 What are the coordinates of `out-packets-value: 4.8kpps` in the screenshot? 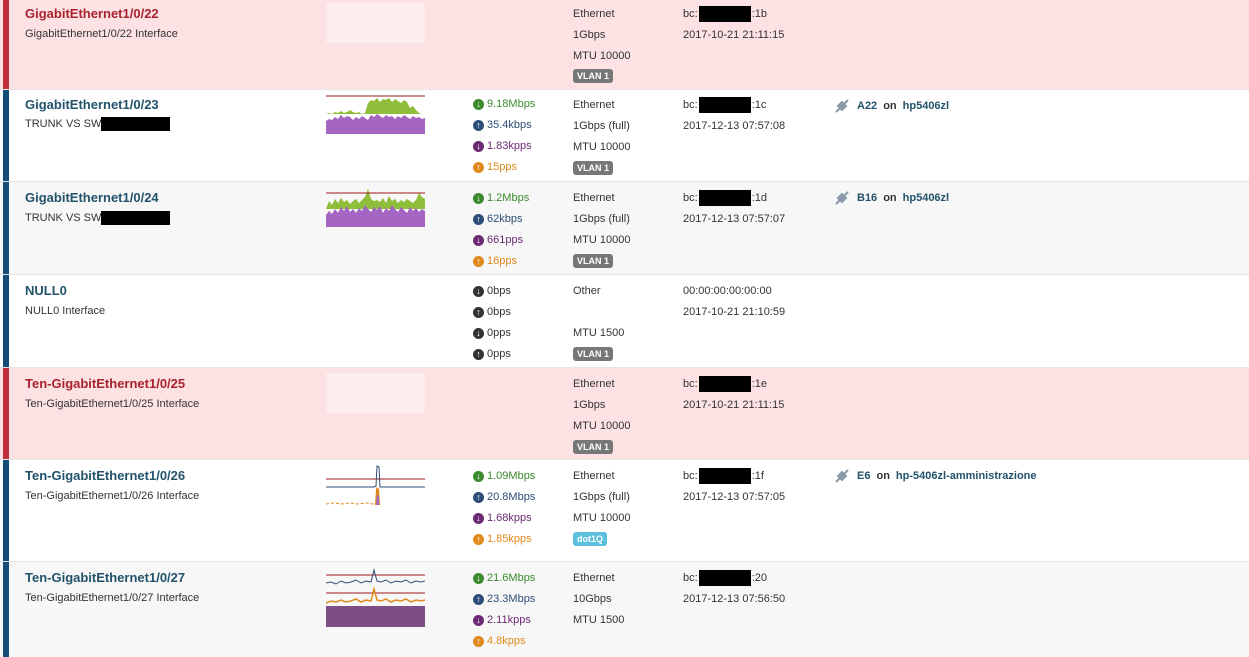 It's located at (506, 641).